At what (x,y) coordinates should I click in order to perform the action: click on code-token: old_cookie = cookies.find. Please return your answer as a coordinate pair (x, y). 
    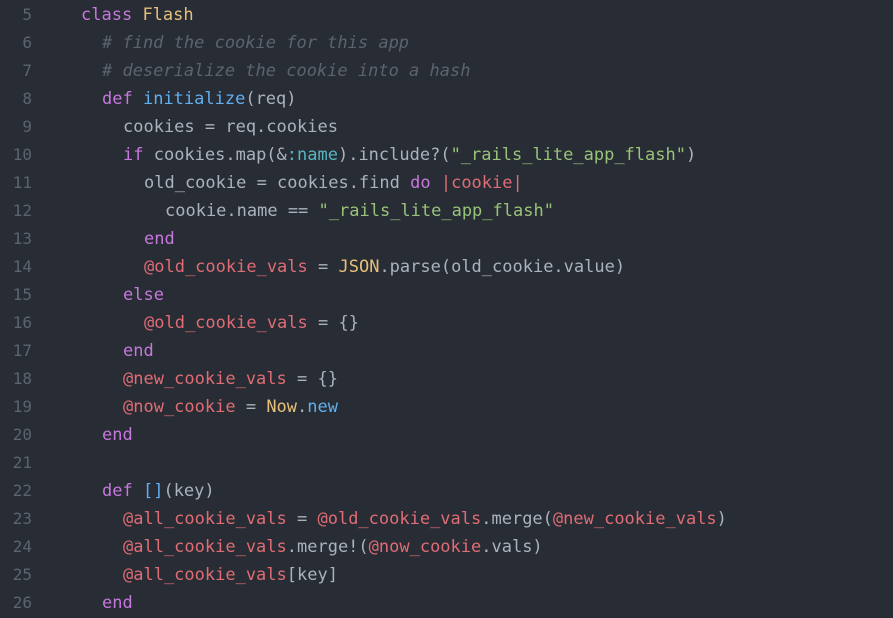
    Looking at the image, I should click on (277, 183).